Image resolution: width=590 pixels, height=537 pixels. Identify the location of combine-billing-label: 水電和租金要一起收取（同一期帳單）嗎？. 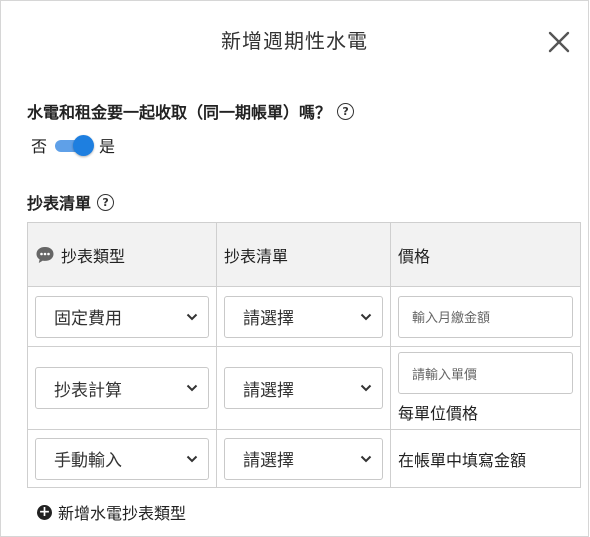
(179, 112).